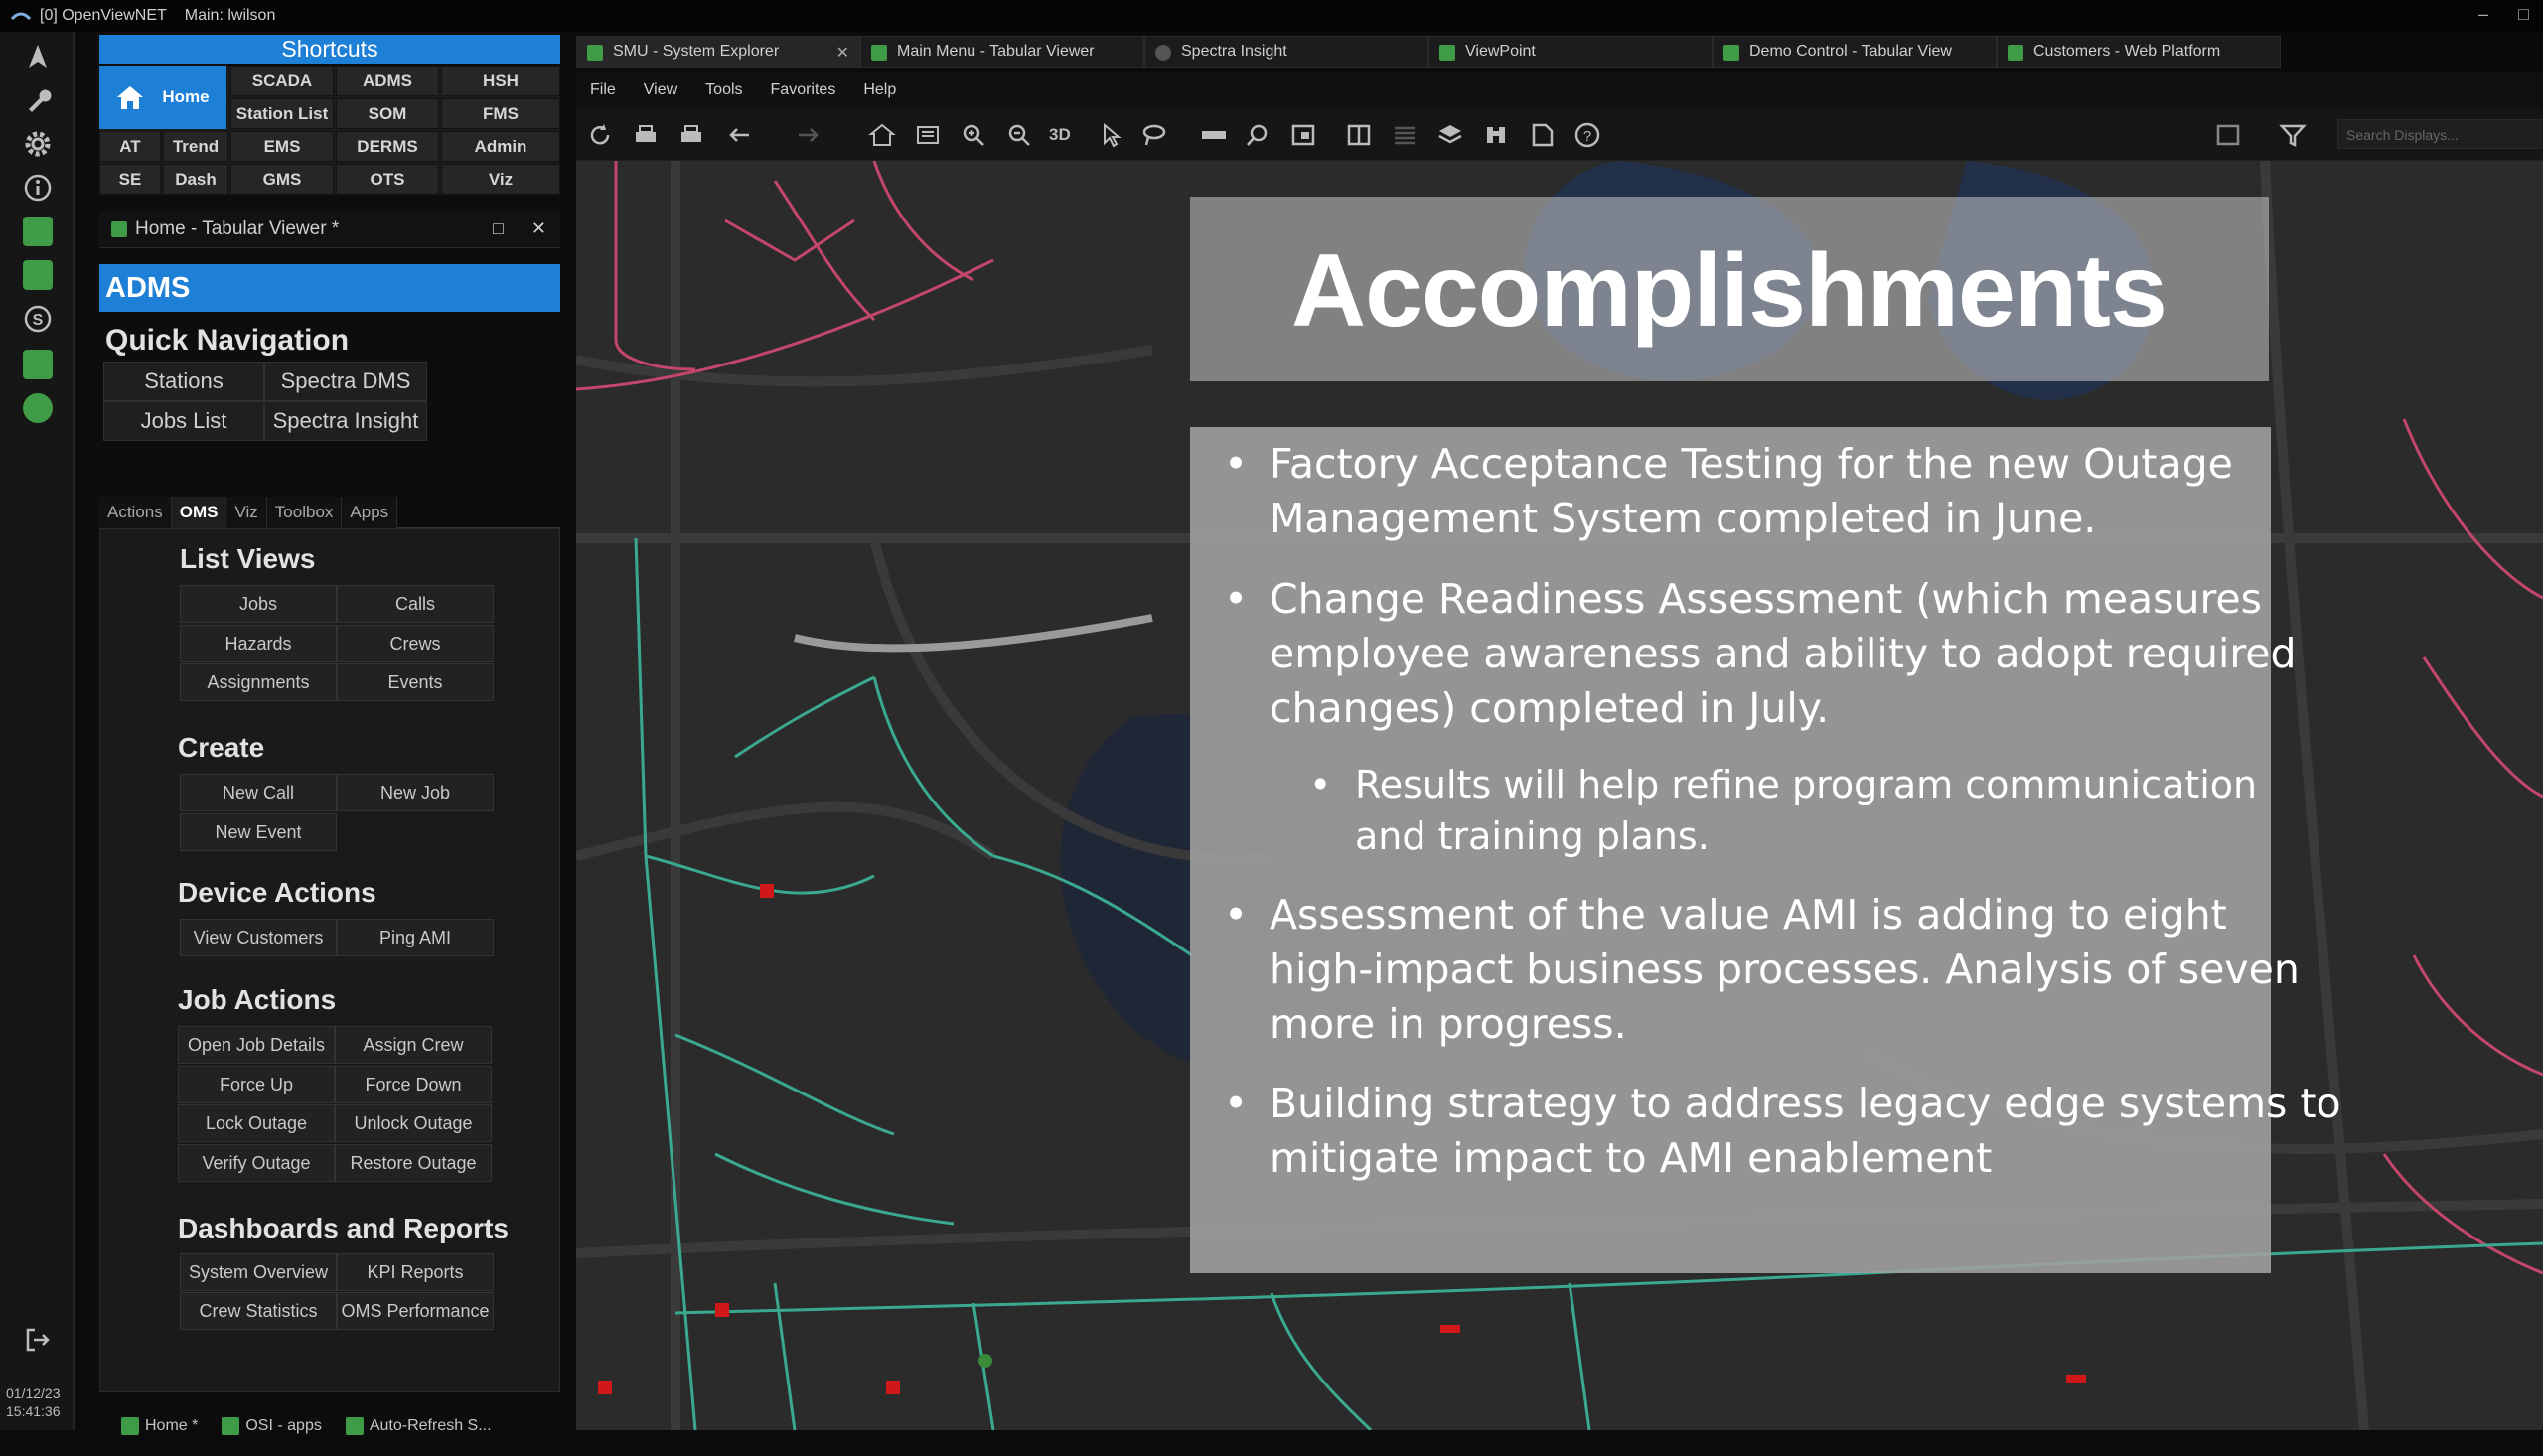 The width and height of the screenshot is (2543, 1456). Describe the element at coordinates (415, 682) in the screenshot. I see `list-view-events: Events` at that location.